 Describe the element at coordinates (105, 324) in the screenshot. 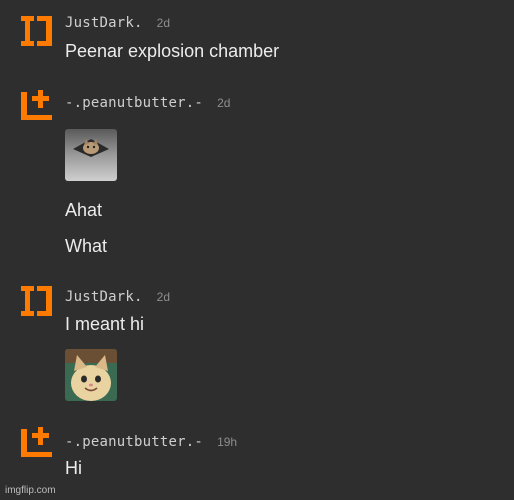

I see `message-text: I meant hi` at that location.